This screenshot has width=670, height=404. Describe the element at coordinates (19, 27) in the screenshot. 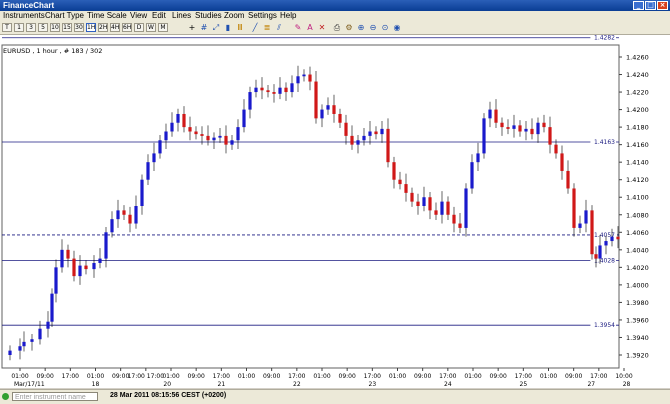

I see `timeframe-button-1m: 1` at that location.